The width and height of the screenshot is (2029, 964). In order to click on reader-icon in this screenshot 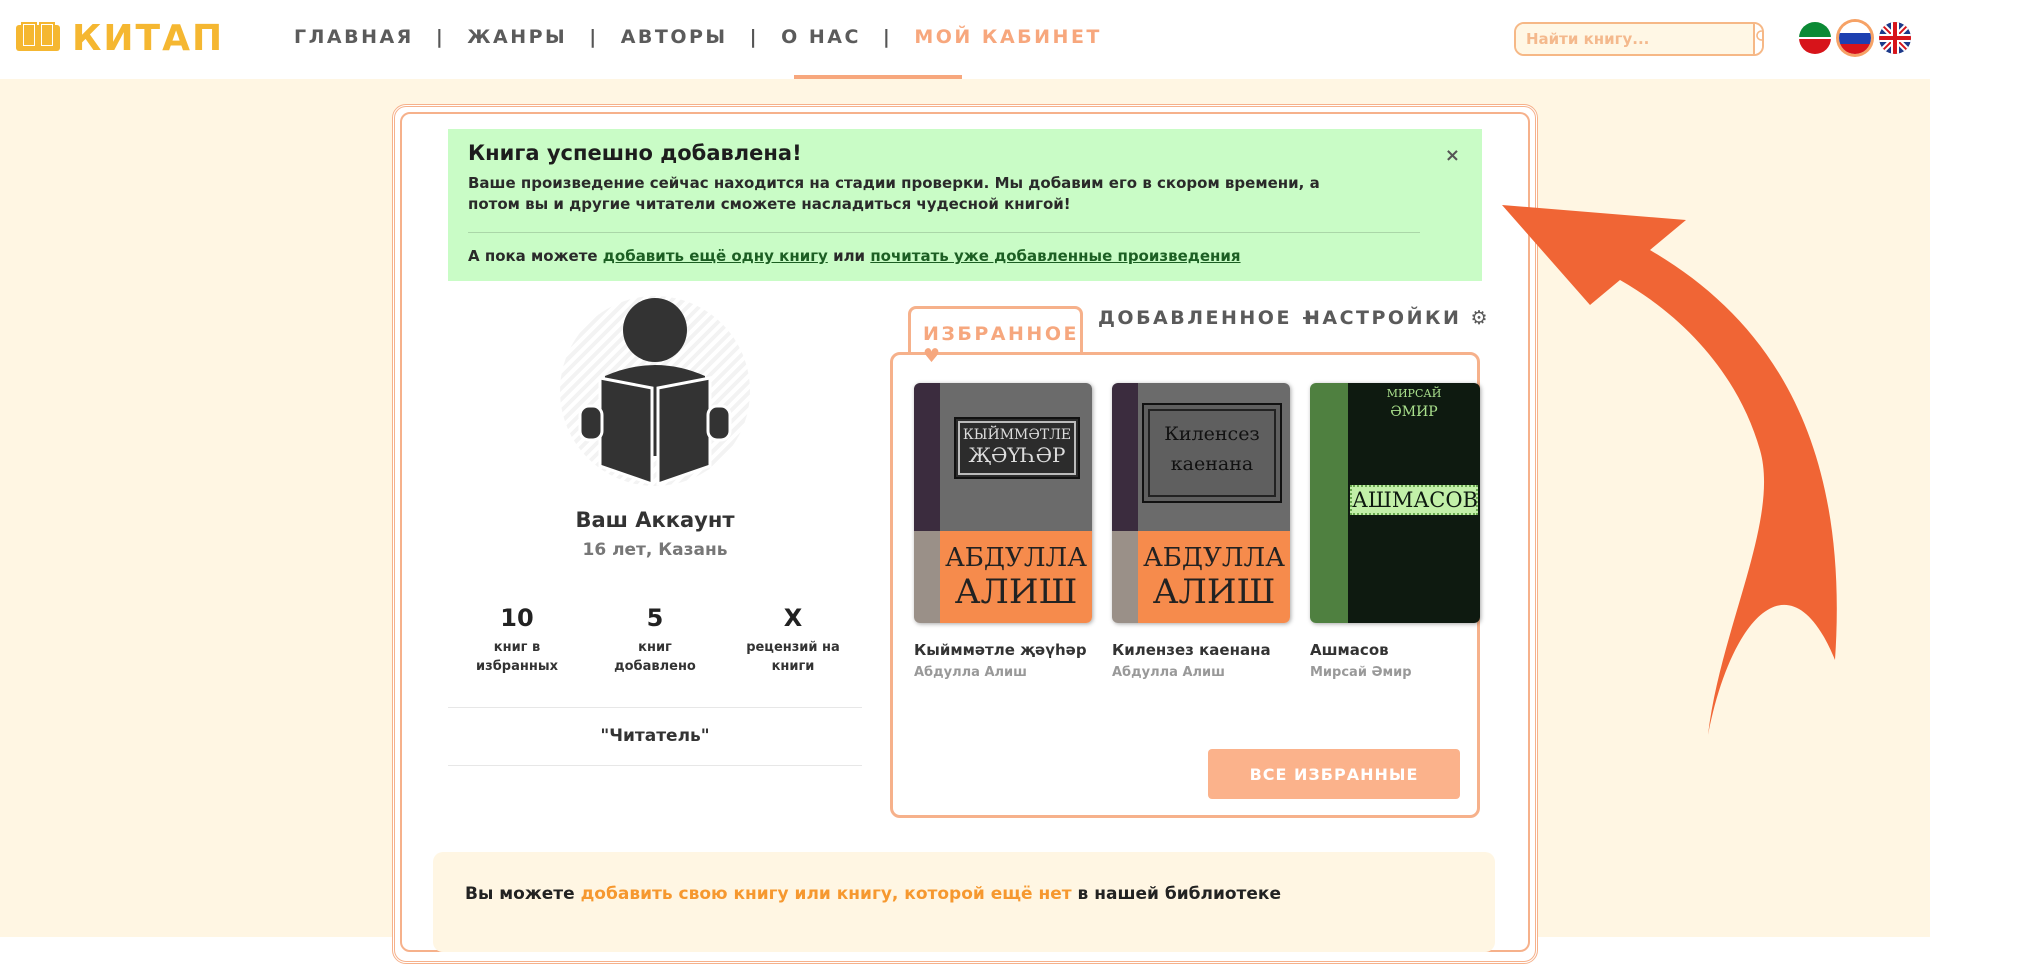, I will do `click(655, 392)`.